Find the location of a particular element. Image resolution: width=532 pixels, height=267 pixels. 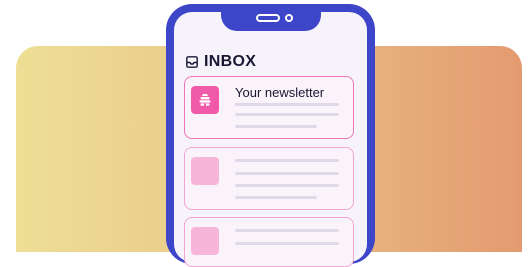

inbox-header: INBOX is located at coordinates (221, 62).